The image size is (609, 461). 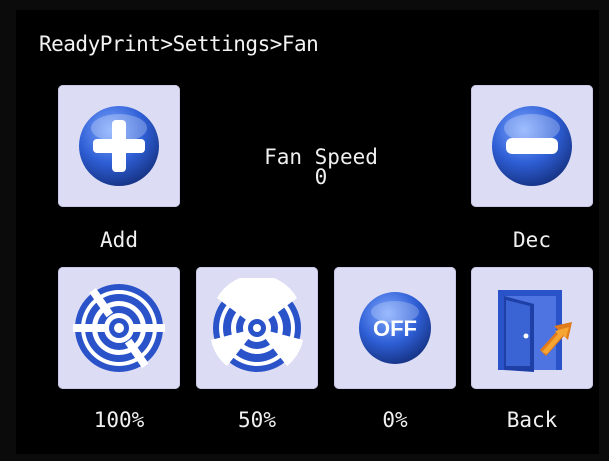 What do you see at coordinates (395, 420) in the screenshot?
I see `fan-0-label: 0%` at bounding box center [395, 420].